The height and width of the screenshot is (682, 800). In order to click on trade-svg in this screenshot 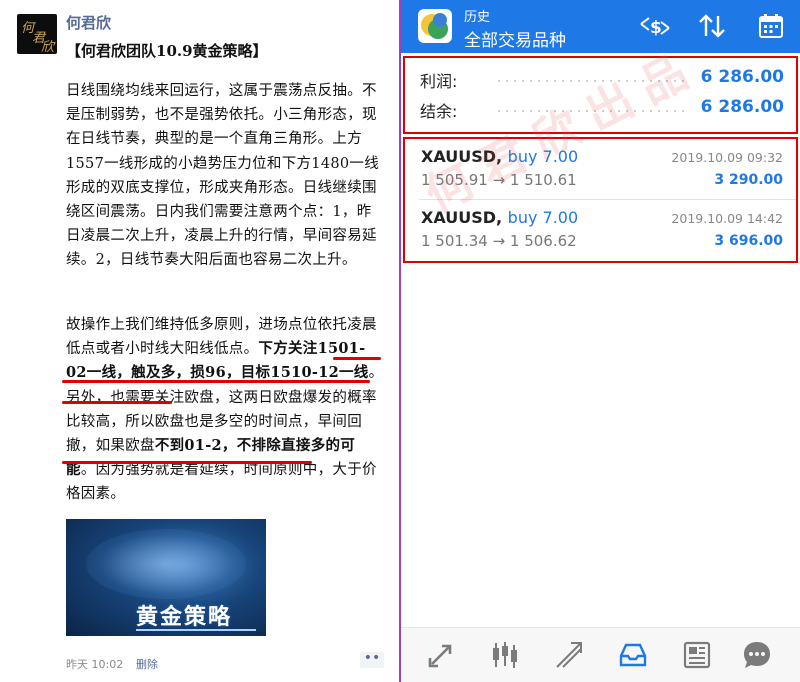, I will do `click(569, 655)`.